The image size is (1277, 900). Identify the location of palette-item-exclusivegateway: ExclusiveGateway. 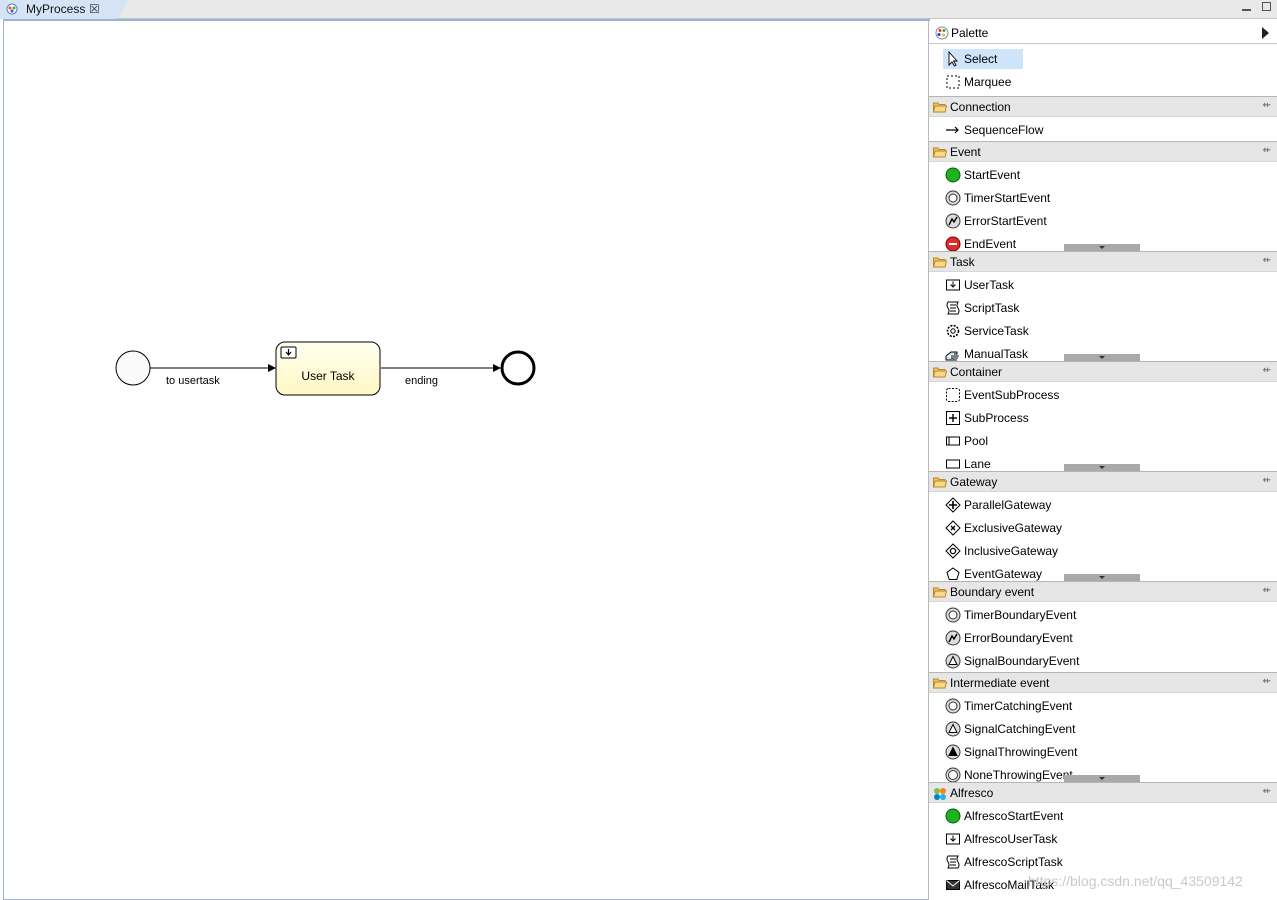
(1103, 527).